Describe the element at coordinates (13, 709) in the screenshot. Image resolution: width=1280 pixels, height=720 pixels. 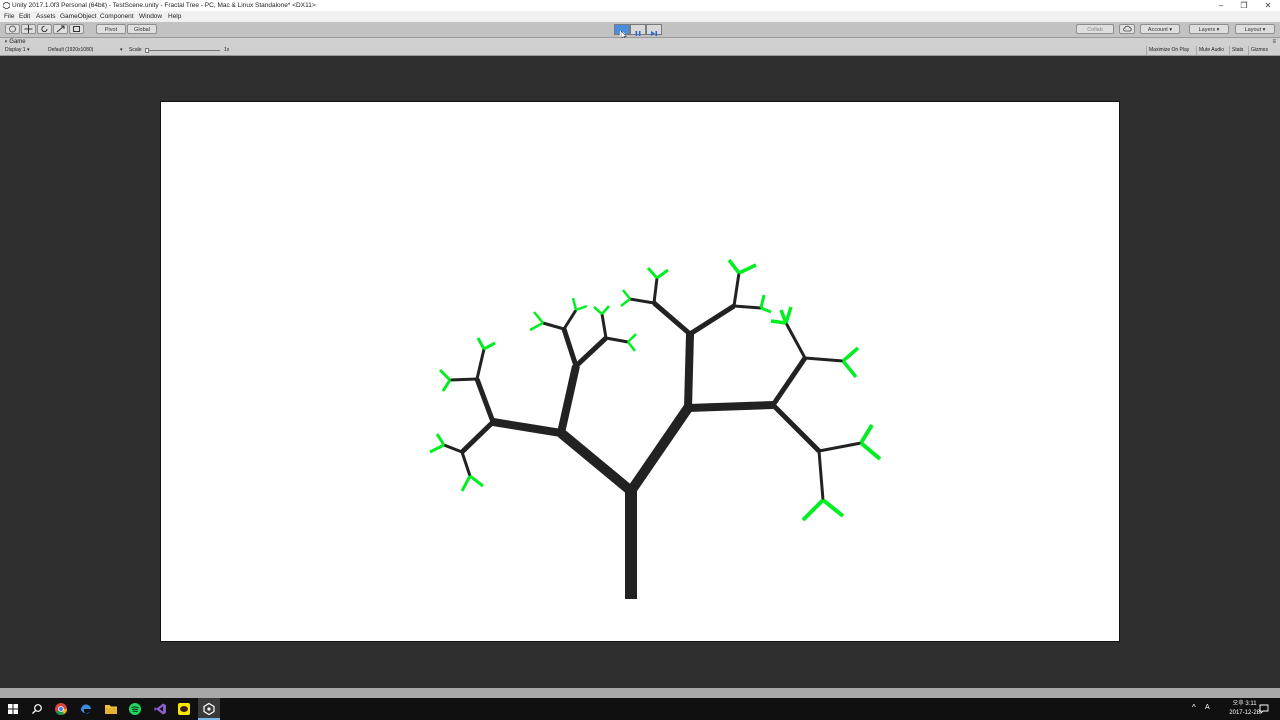
I see `windows-start-icon` at that location.